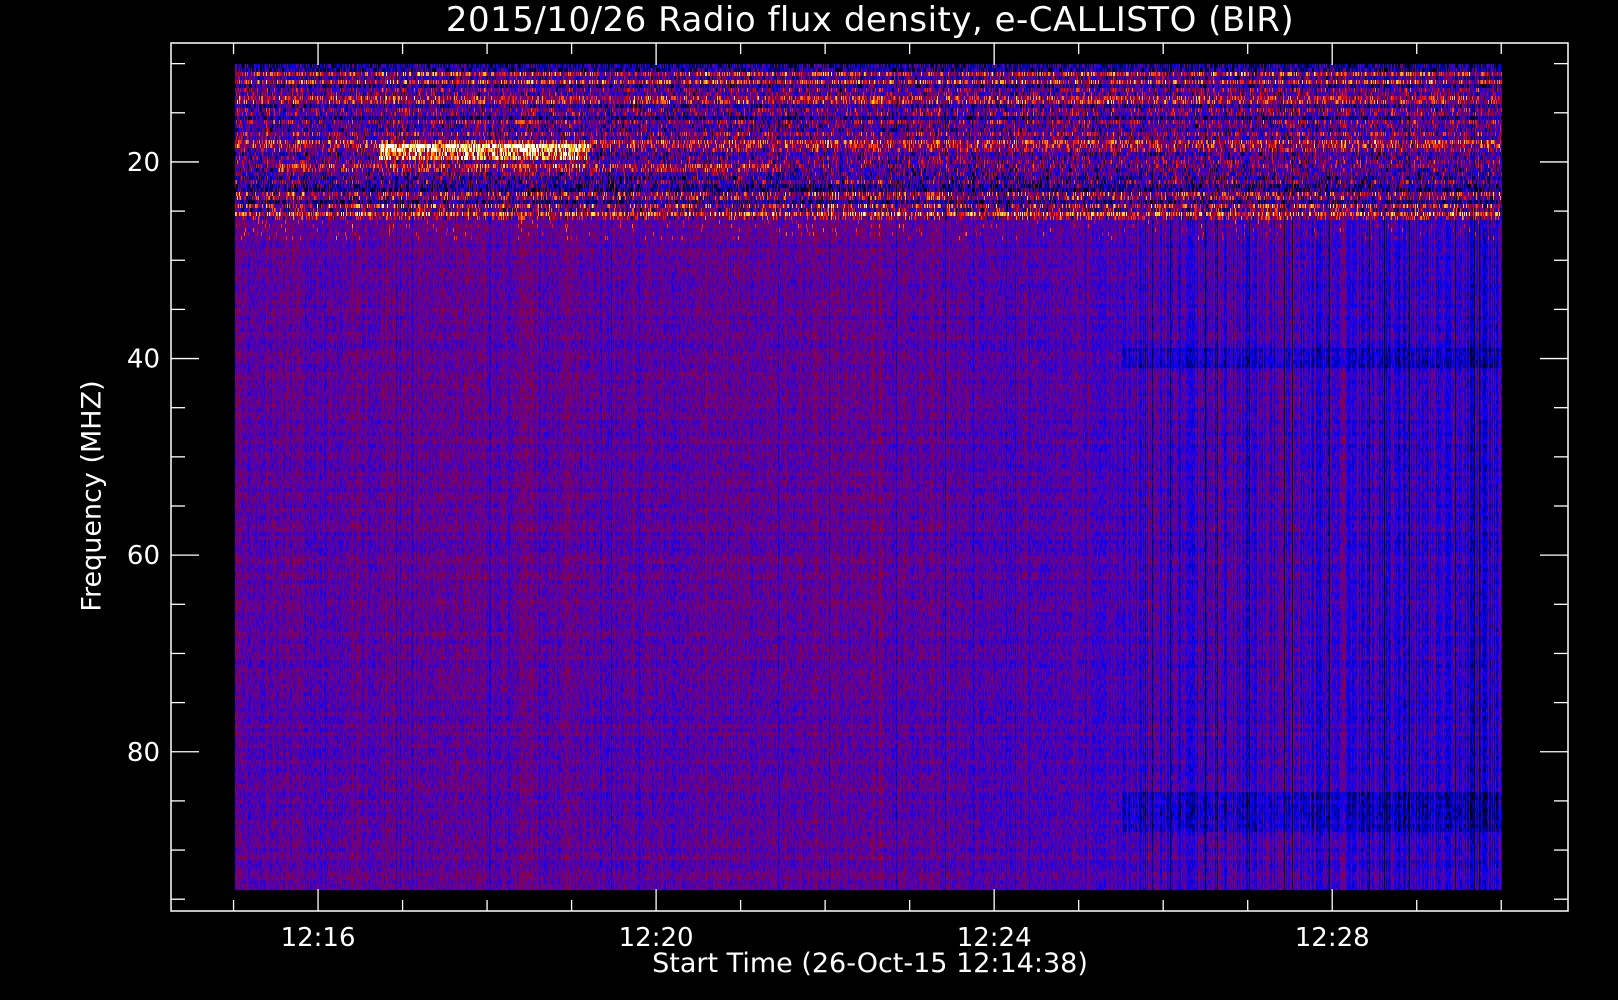 The height and width of the screenshot is (1000, 1618). What do you see at coordinates (143, 556) in the screenshot?
I see `y-tick-label: 60` at bounding box center [143, 556].